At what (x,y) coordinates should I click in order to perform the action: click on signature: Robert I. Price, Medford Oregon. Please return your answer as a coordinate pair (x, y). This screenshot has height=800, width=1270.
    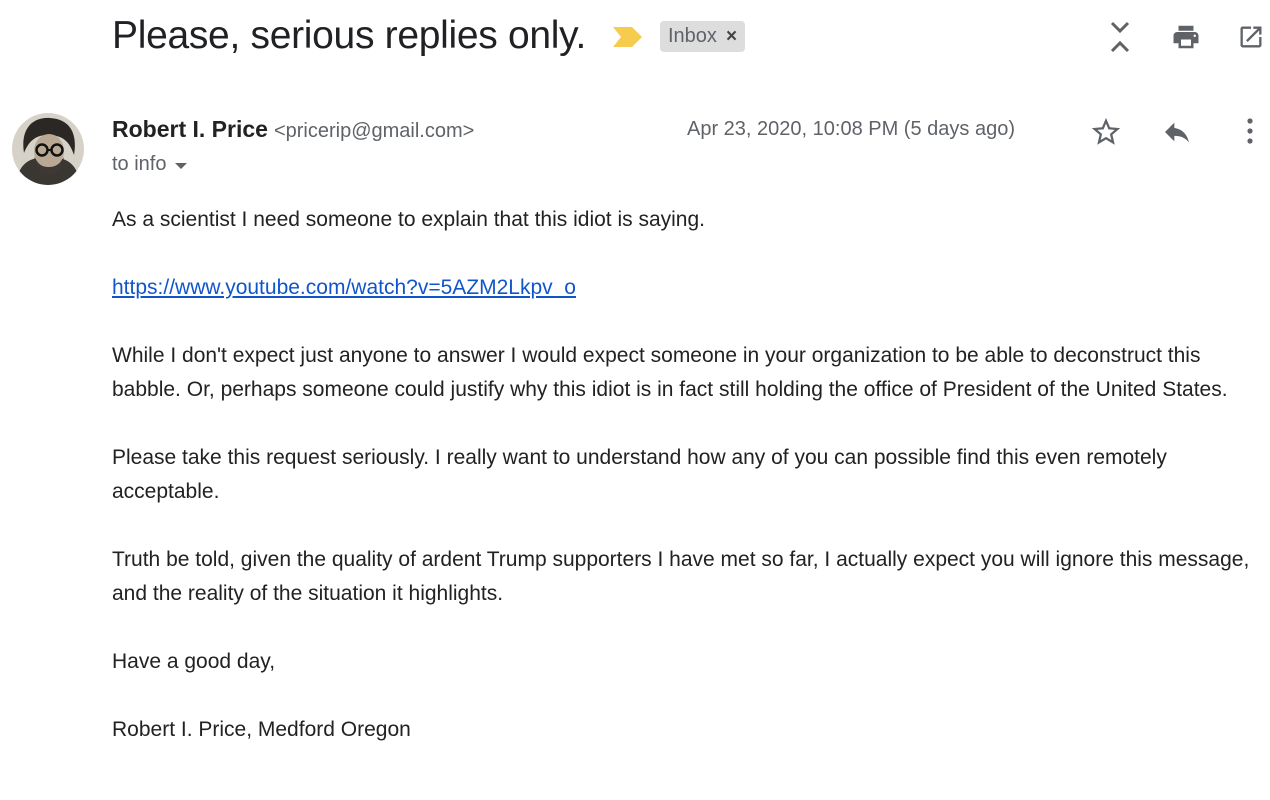
    Looking at the image, I should click on (261, 729).